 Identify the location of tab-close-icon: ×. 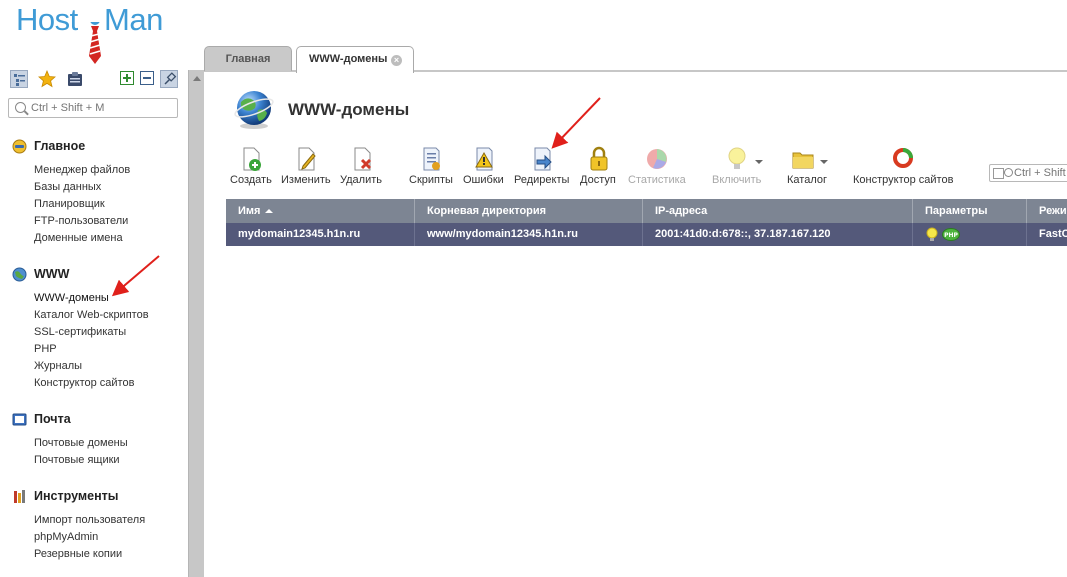
(396, 60).